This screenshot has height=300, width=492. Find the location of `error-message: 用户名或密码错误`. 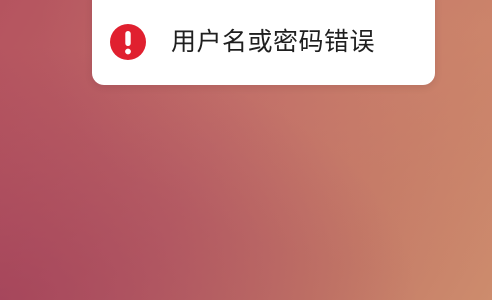

error-message: 用户名或密码错误 is located at coordinates (273, 41).